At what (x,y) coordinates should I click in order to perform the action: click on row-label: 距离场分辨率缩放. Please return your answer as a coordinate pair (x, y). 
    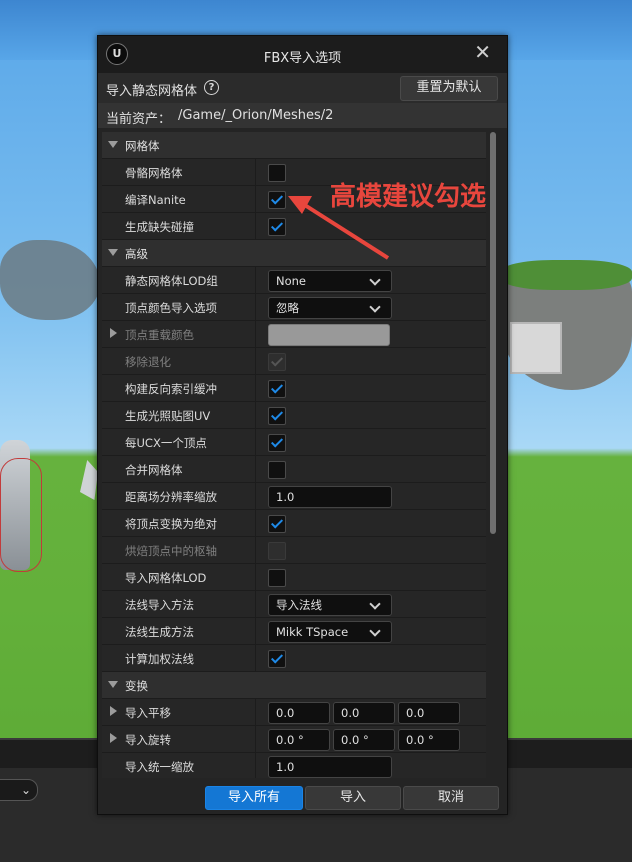
    Looking at the image, I should click on (171, 497).